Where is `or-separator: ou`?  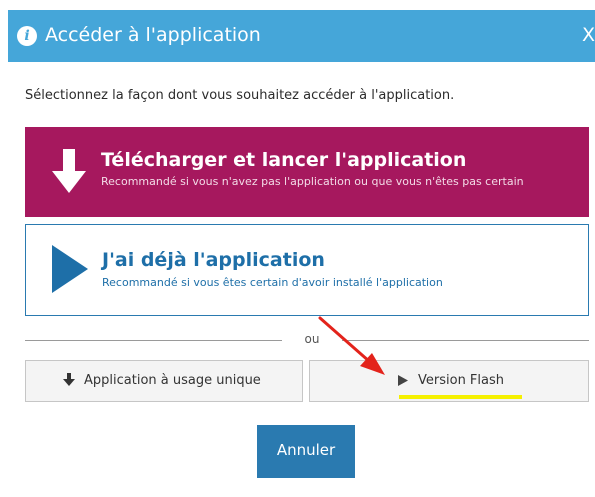 or-separator: ou is located at coordinates (307, 340).